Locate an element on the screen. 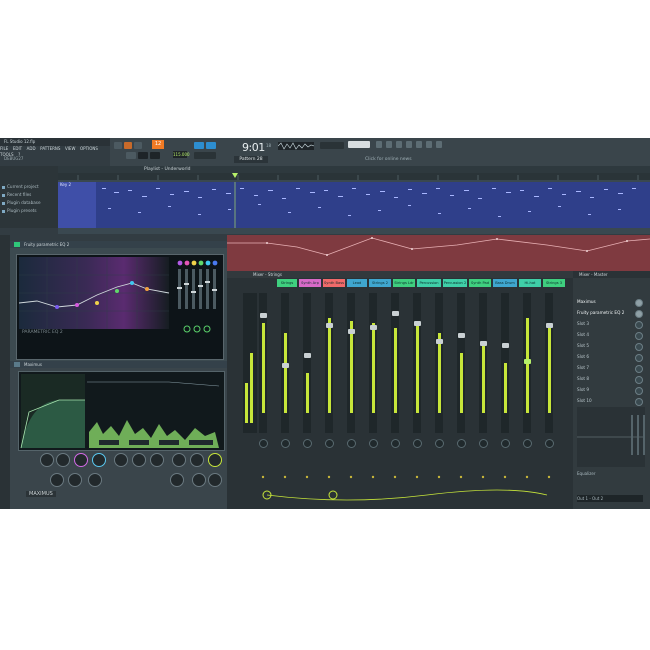  browser-item-current-project: Current project is located at coordinates (20, 186).